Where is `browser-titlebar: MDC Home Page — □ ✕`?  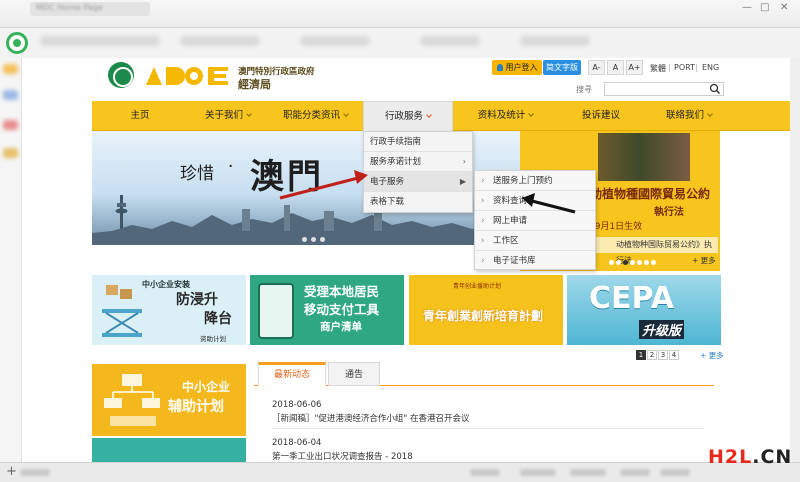
browser-titlebar: MDC Home Page — □ ✕ is located at coordinates (400, 14).